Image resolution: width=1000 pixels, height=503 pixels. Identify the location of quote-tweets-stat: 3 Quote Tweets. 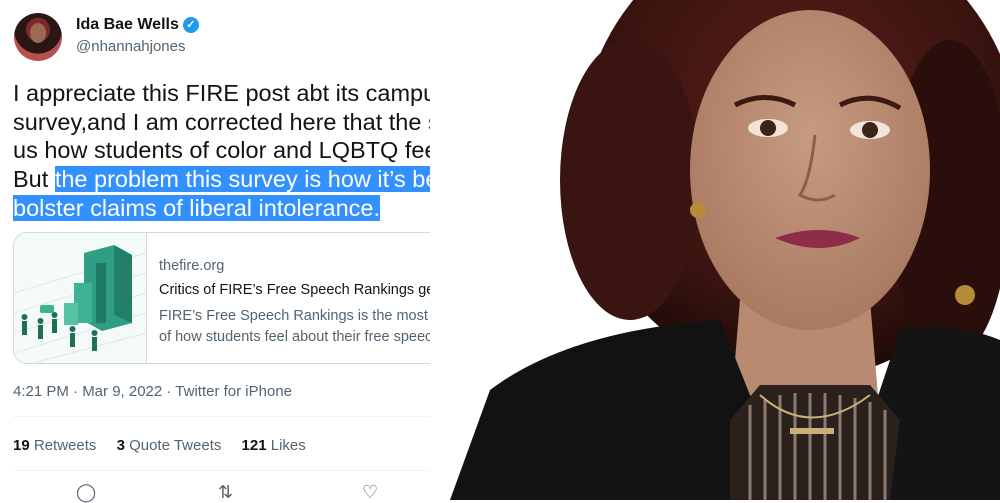
(169, 445).